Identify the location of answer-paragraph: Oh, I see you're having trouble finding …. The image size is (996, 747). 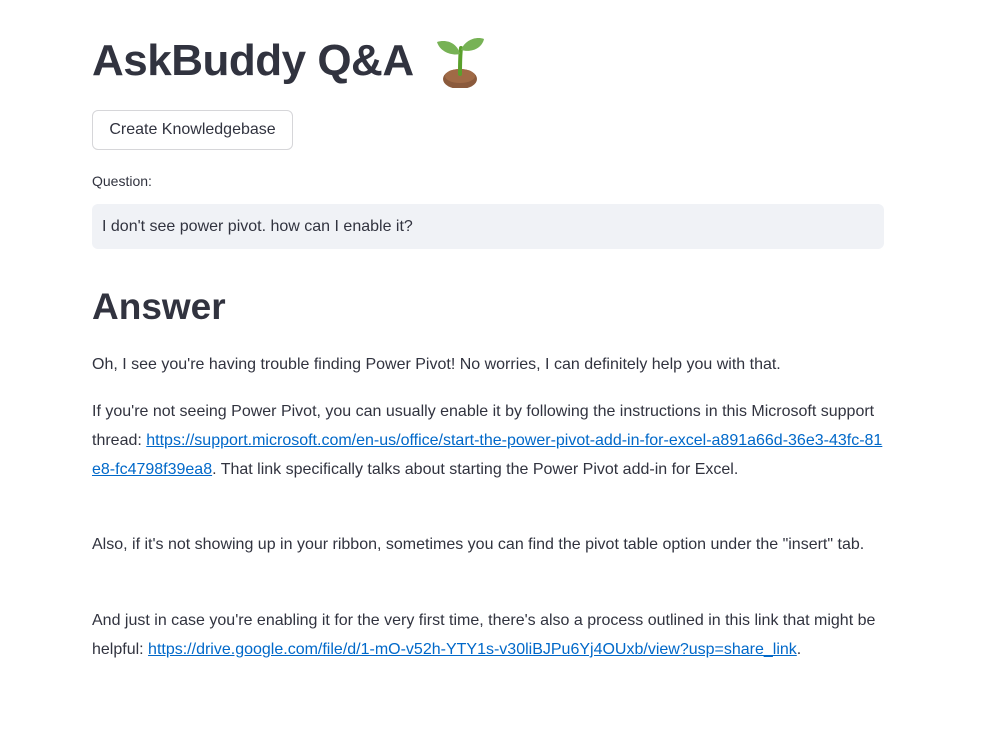
(436, 364).